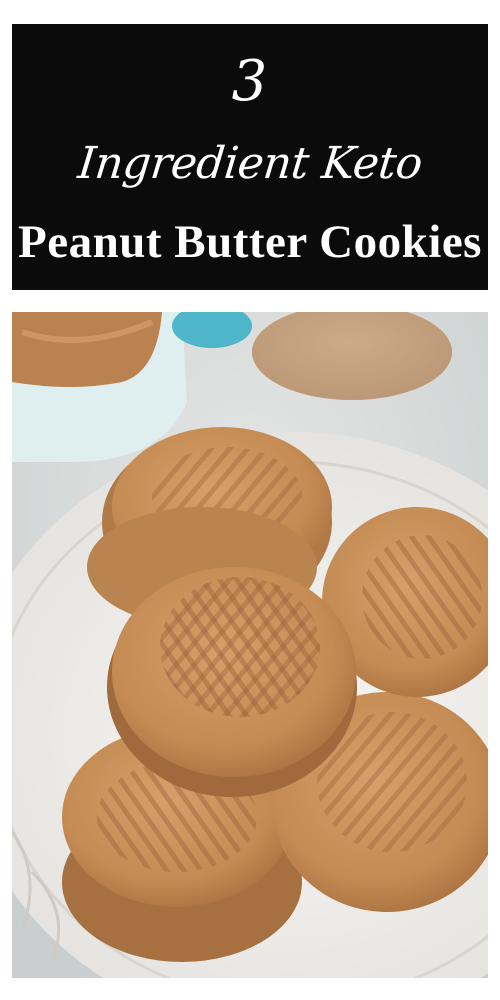  I want to click on title-number: 3, so click(250, 81).